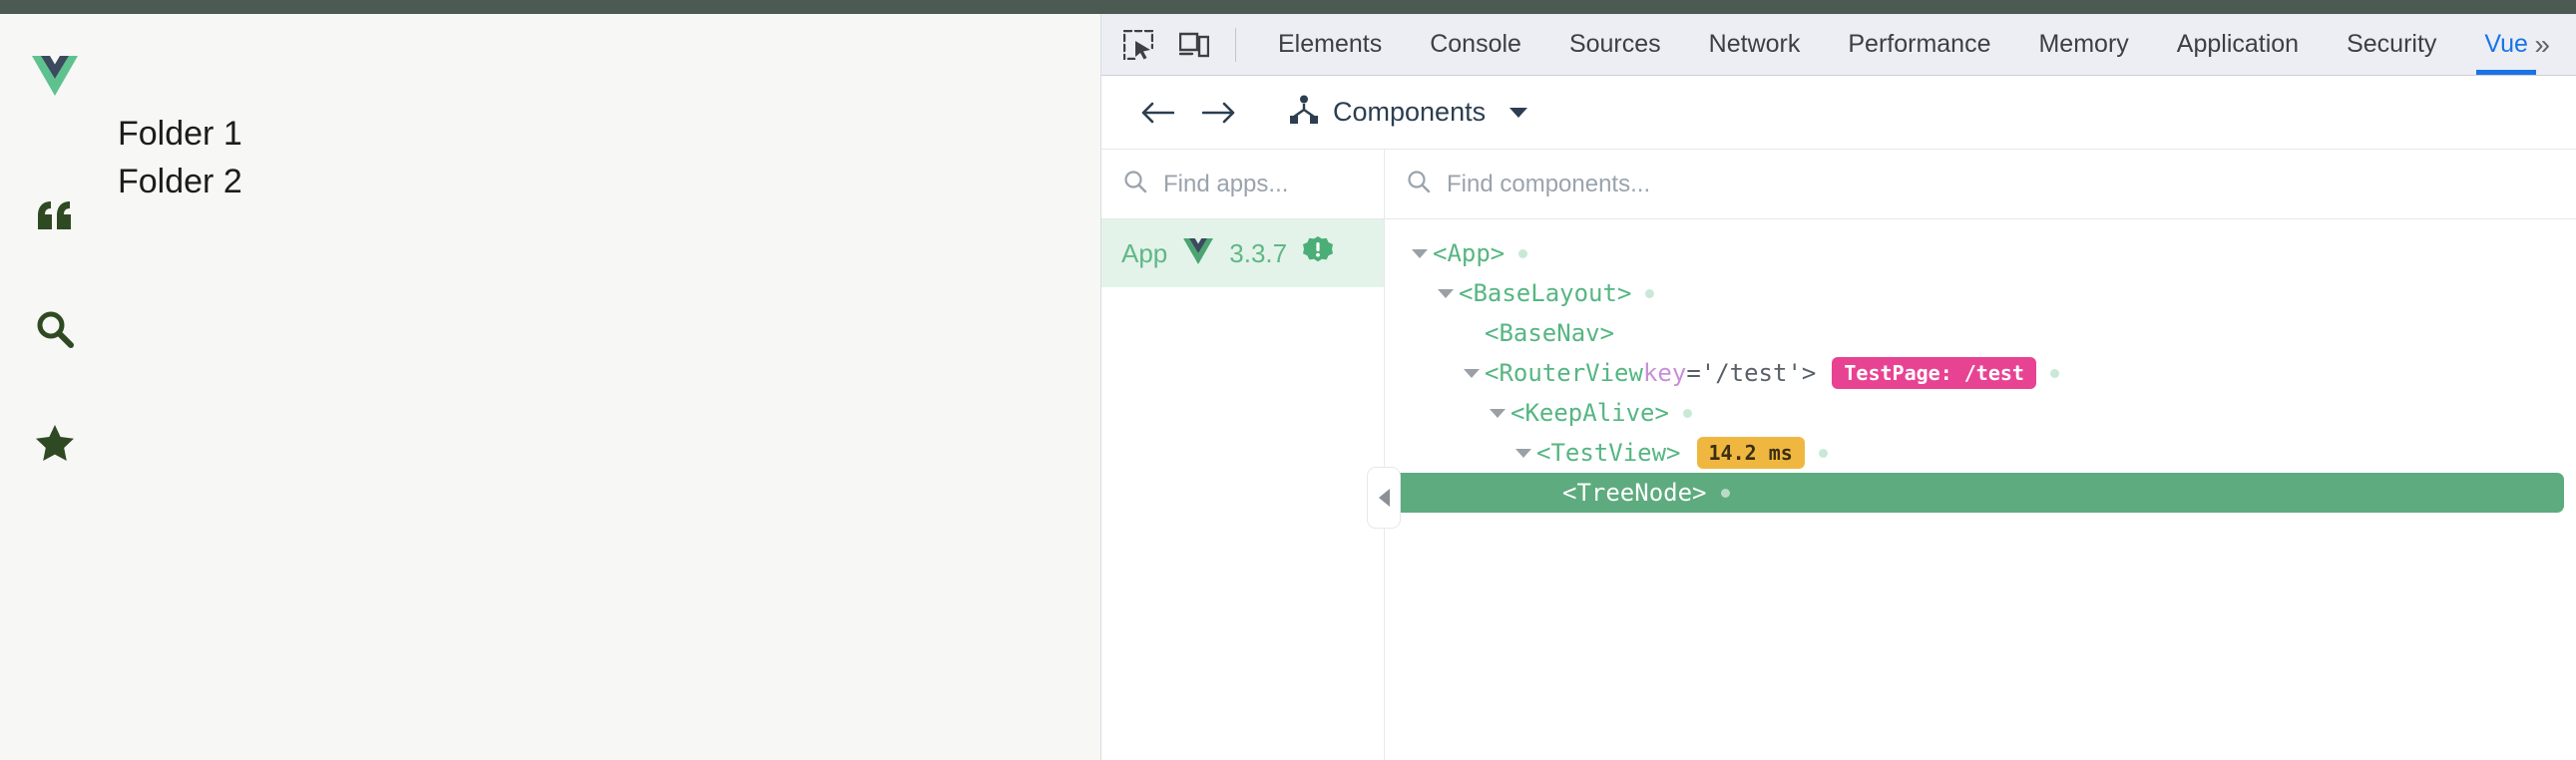 This screenshot has height=760, width=2576. I want to click on component-tag: <TestView>, so click(1608, 453).